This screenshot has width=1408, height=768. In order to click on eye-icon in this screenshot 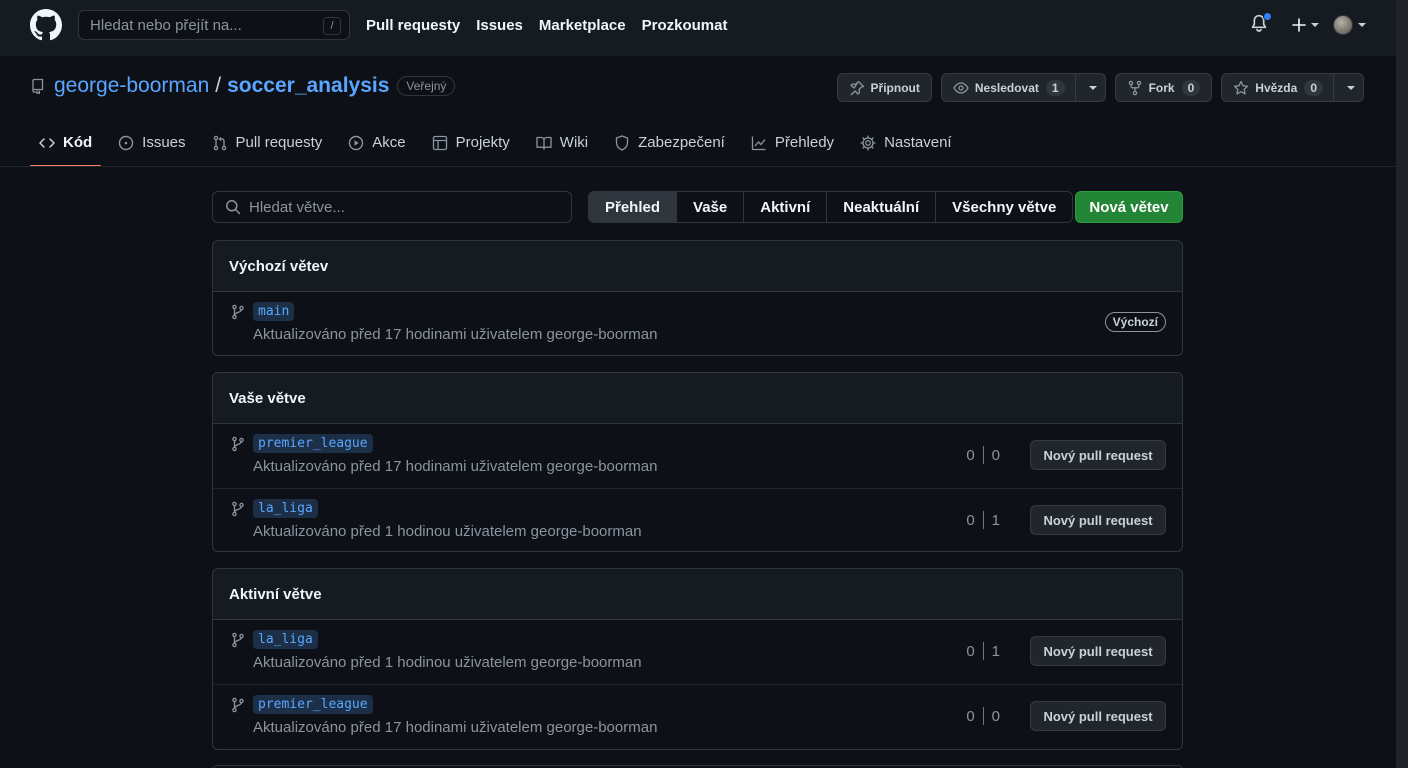, I will do `click(961, 87)`.